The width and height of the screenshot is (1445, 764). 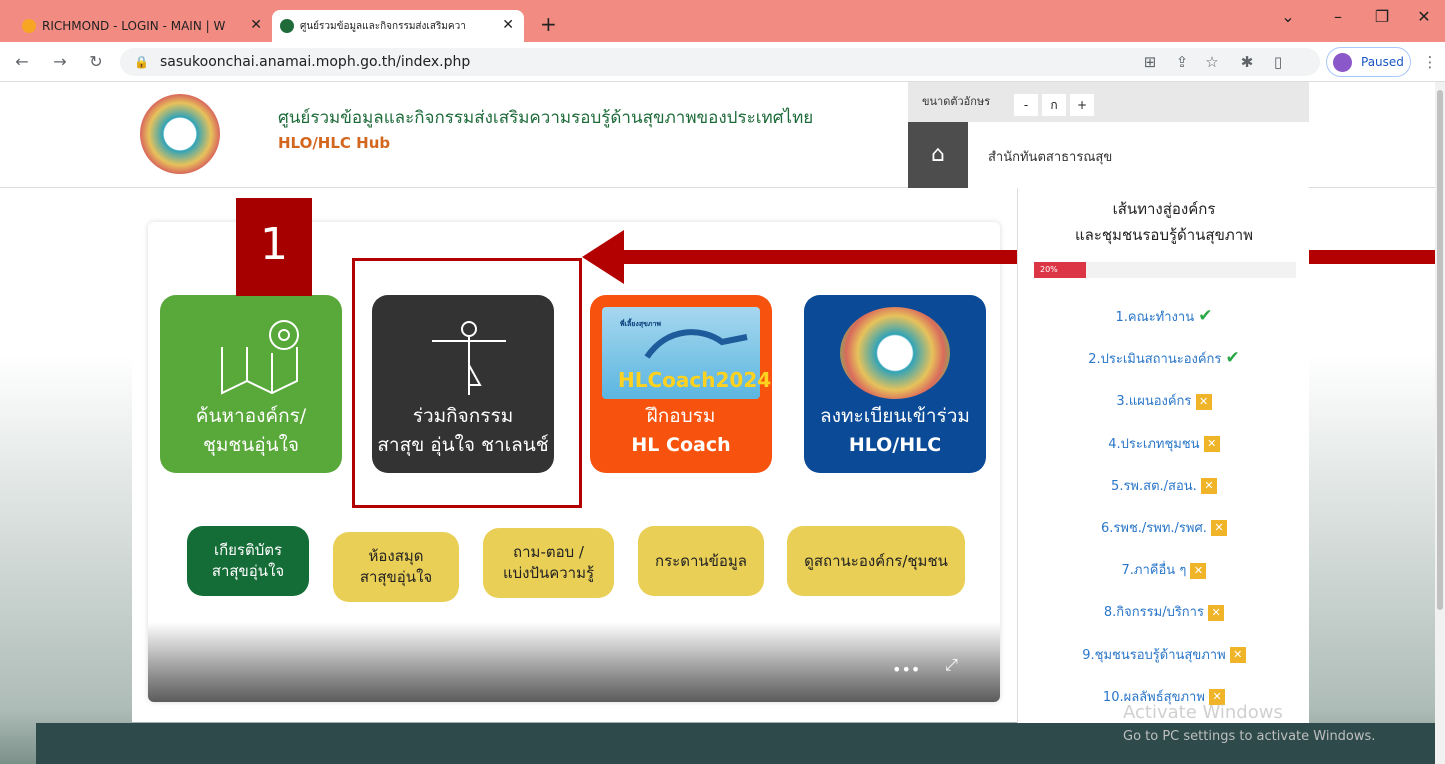 What do you see at coordinates (1424, 19) in the screenshot?
I see `close-window-button: ✕` at bounding box center [1424, 19].